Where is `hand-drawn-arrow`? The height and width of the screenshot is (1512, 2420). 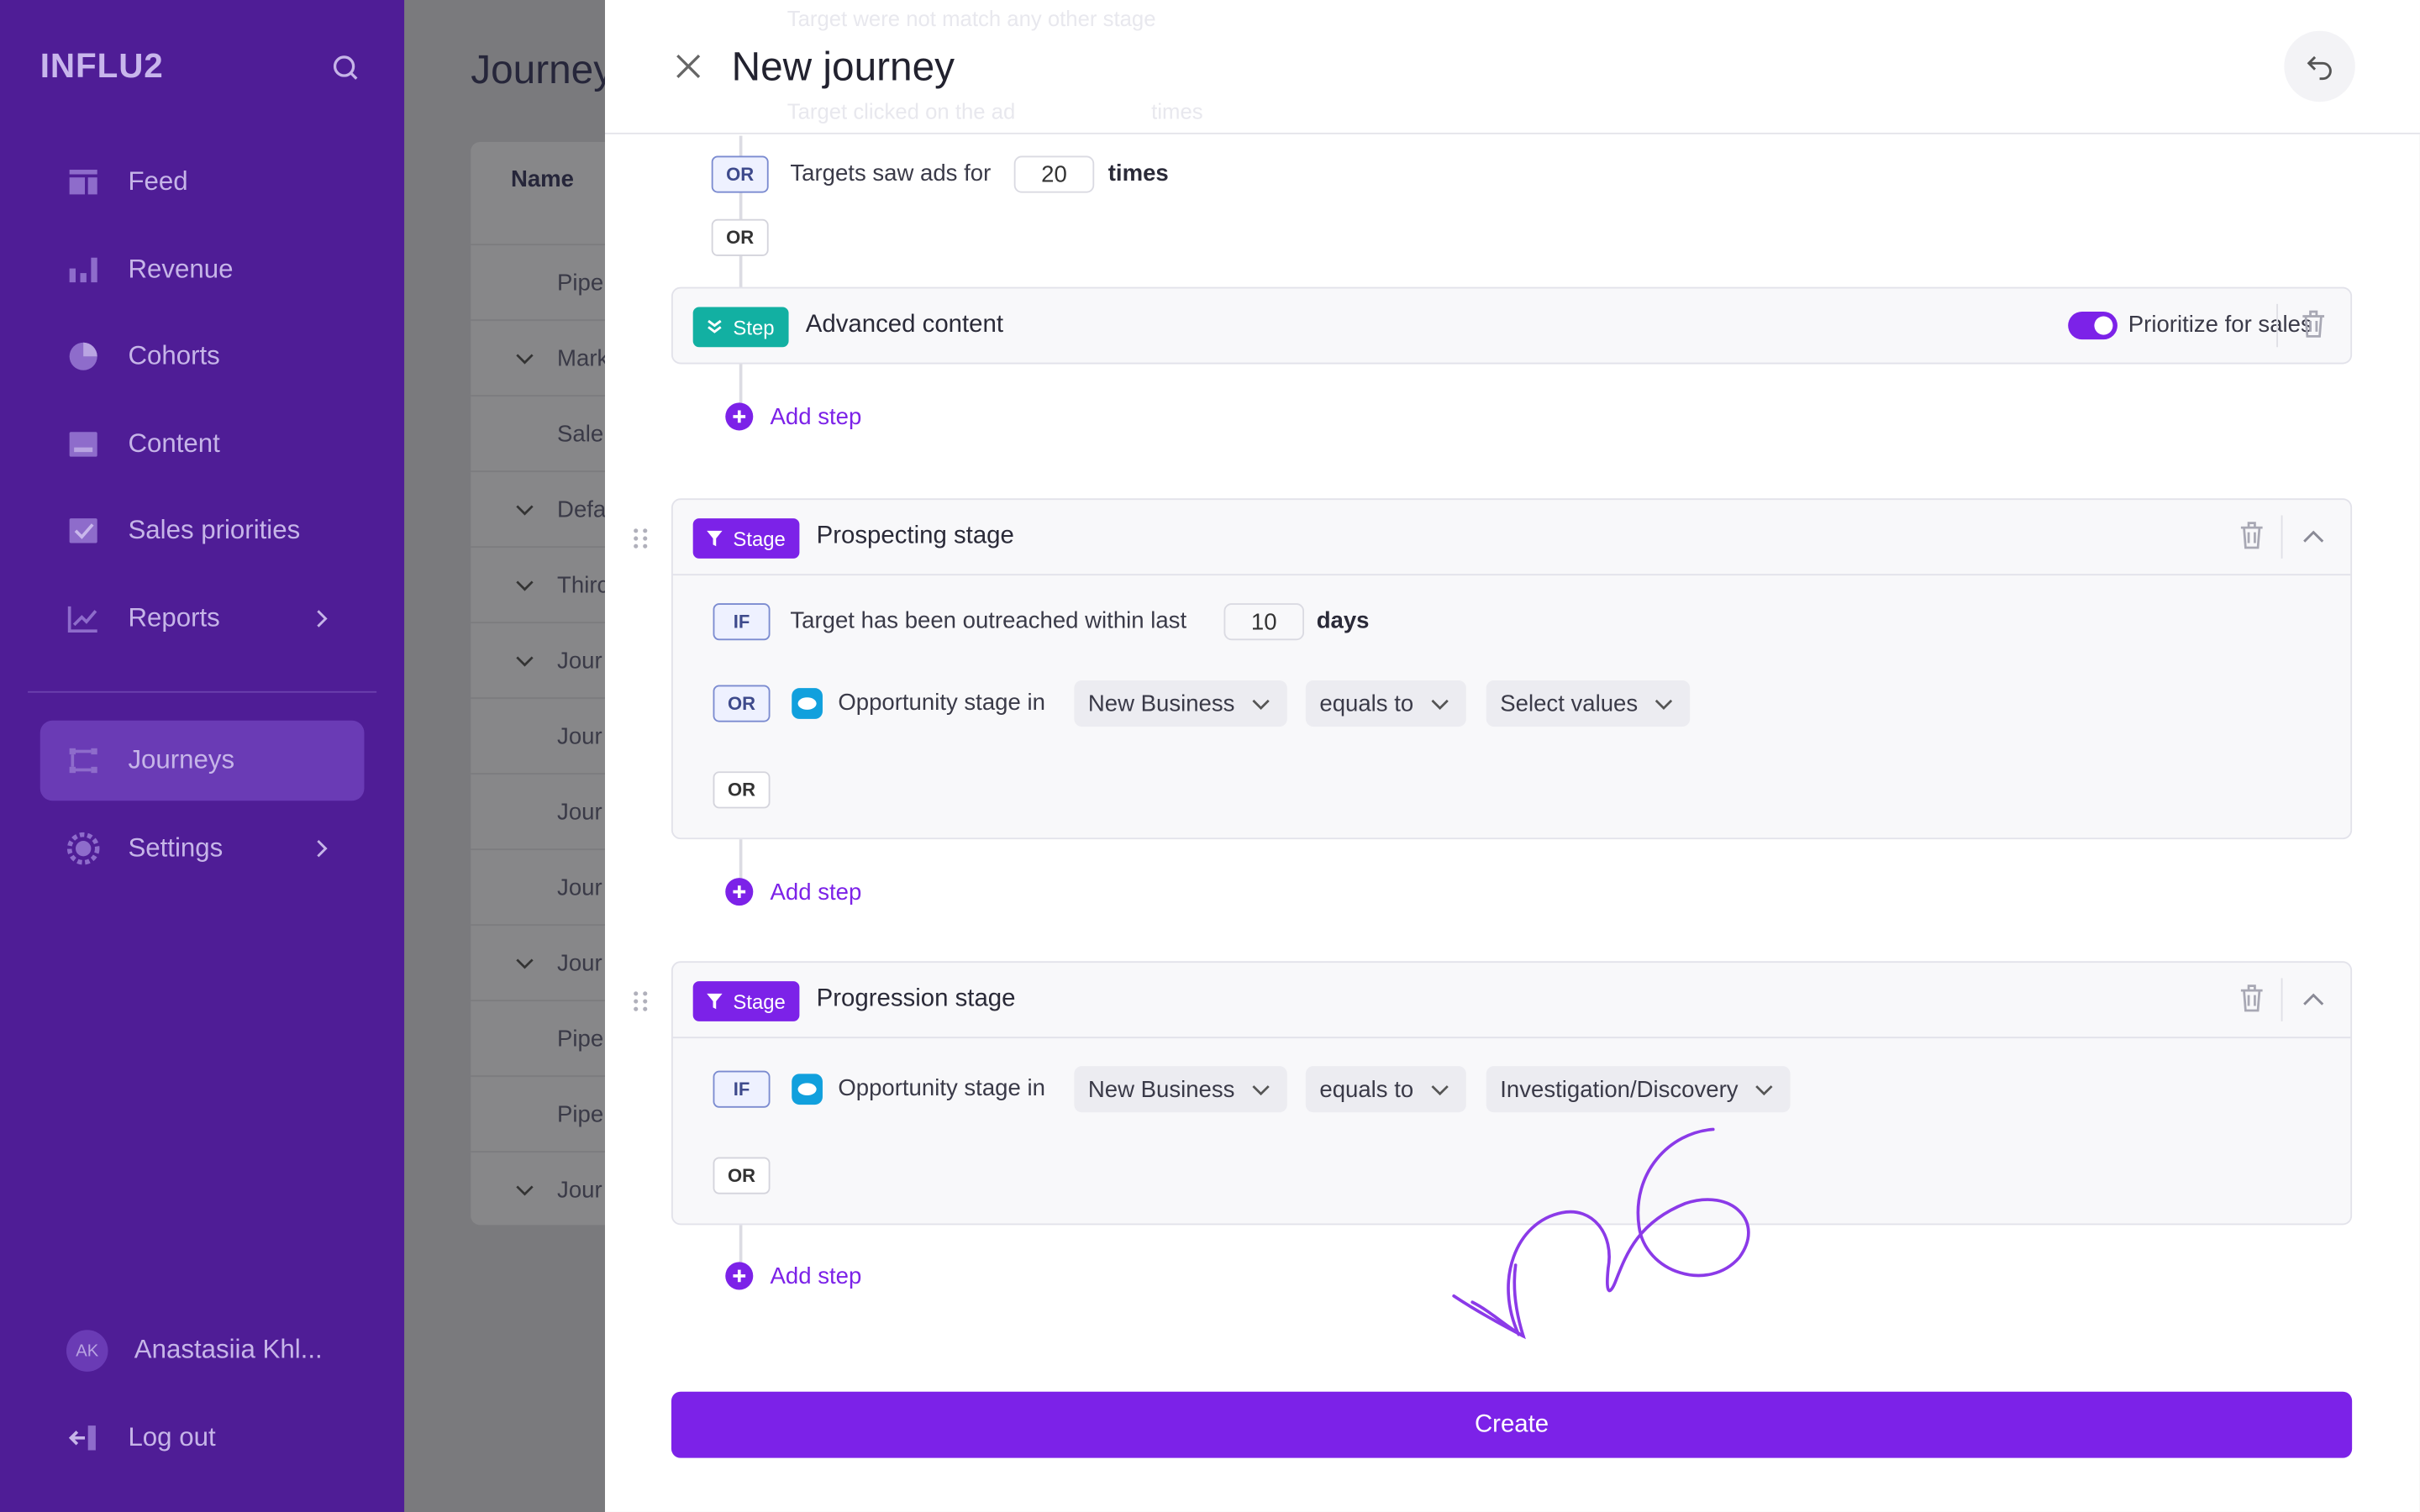 hand-drawn-arrow is located at coordinates (1601, 1233).